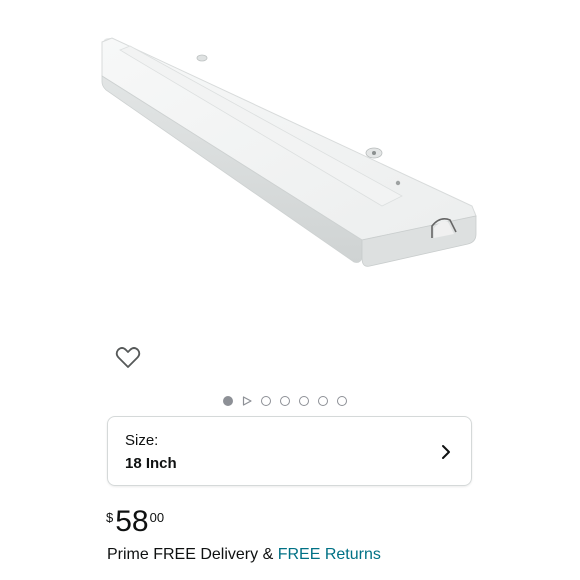  I want to click on free-returns-link: FREE Returns, so click(329, 554).